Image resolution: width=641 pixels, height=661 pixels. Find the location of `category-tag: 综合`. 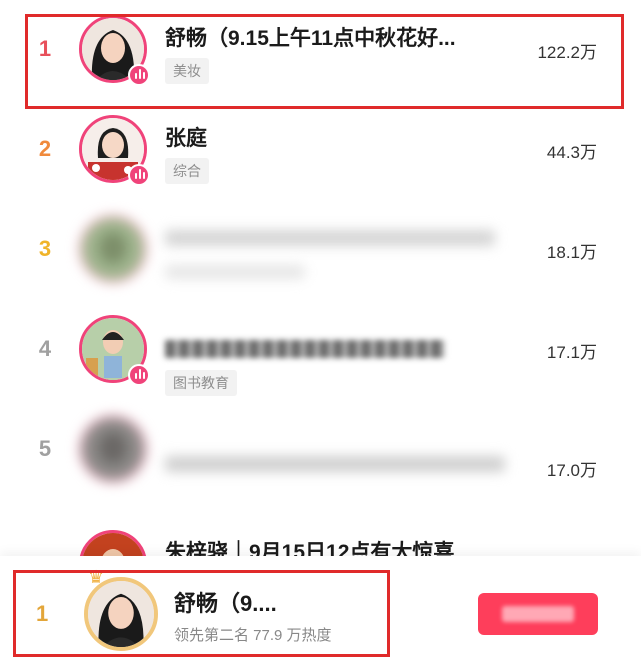

category-tag: 综合 is located at coordinates (187, 171).